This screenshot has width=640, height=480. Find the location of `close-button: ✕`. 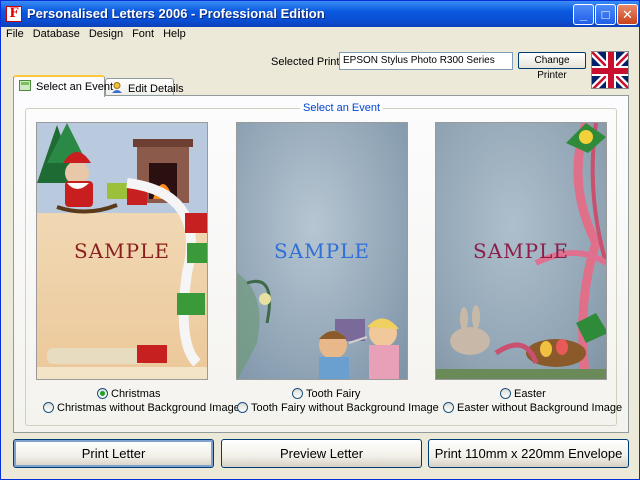

close-button: ✕ is located at coordinates (627, 14).